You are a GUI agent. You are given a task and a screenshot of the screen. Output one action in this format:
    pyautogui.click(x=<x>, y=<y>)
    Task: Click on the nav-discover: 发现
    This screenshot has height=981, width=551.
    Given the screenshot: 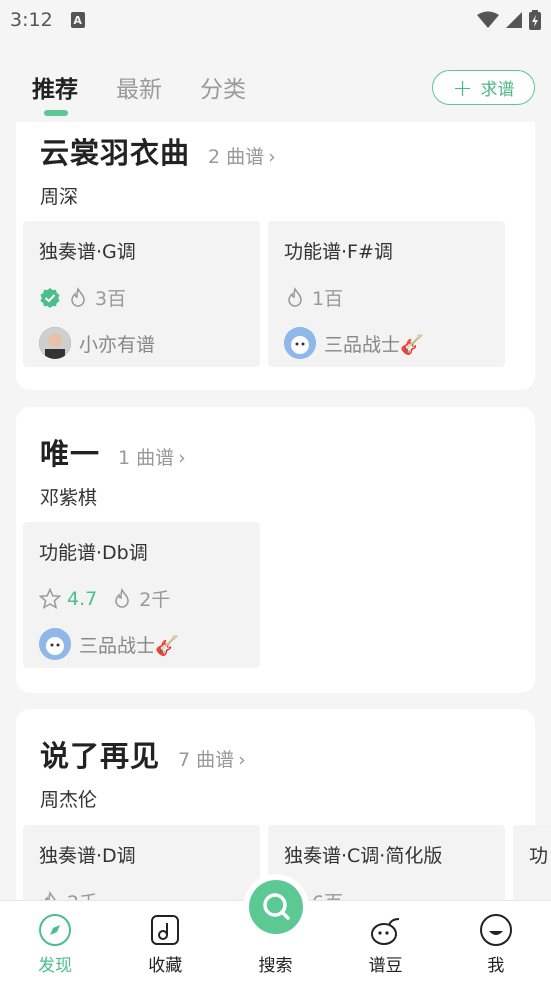 What is the action you would take?
    pyautogui.click(x=55, y=938)
    